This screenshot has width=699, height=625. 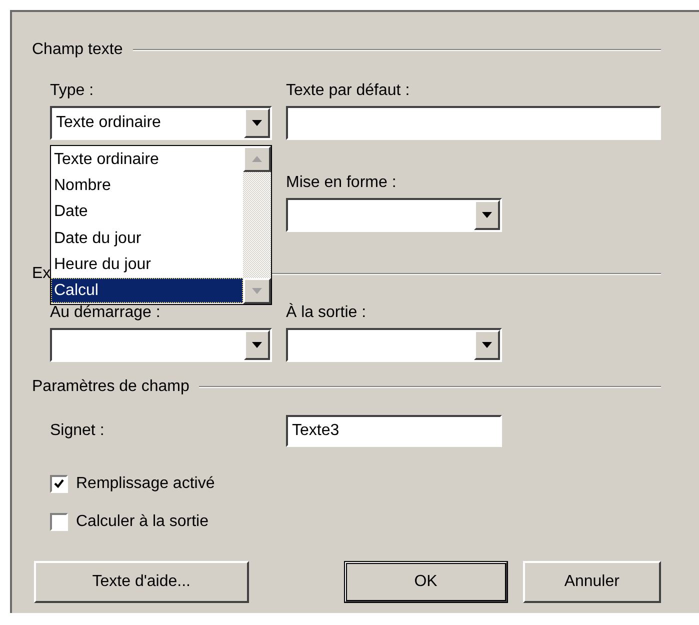 What do you see at coordinates (111, 387) in the screenshot?
I see `group-title: Paramètres de champ` at bounding box center [111, 387].